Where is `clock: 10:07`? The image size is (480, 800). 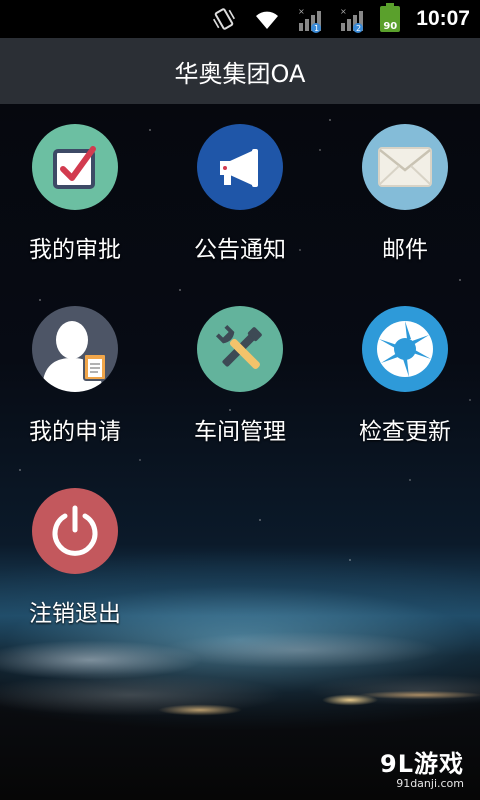
clock: 10:07 is located at coordinates (443, 18).